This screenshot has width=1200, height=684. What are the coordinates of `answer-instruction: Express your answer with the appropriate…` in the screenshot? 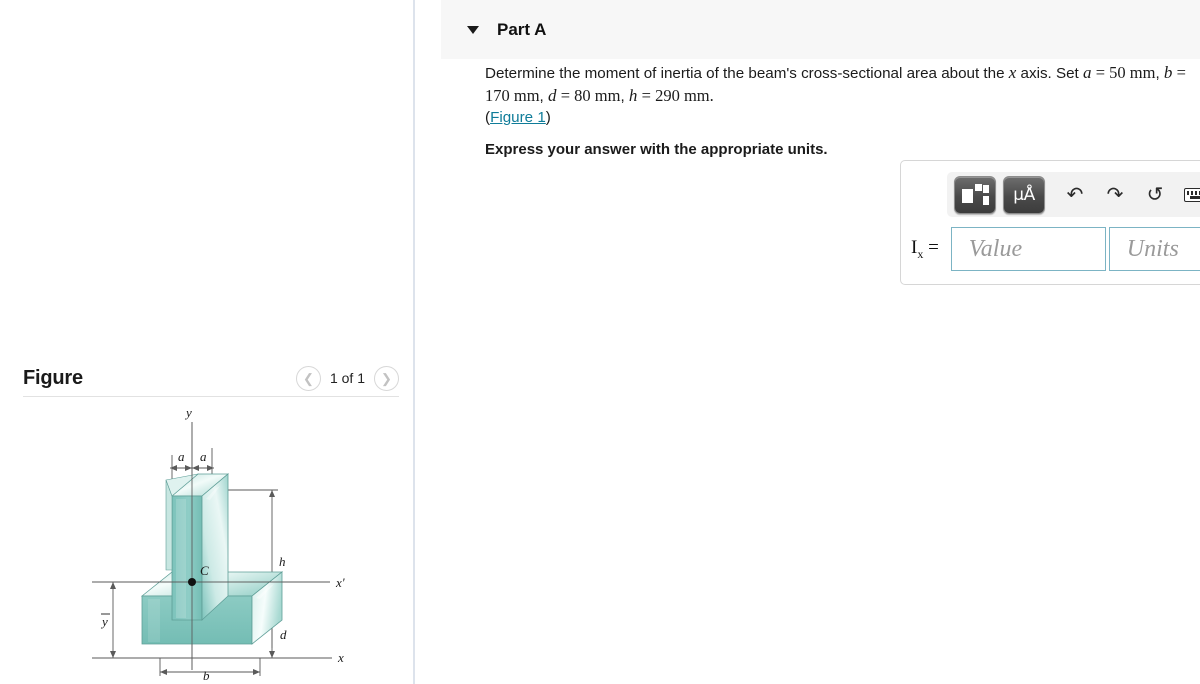 It's located at (656, 149).